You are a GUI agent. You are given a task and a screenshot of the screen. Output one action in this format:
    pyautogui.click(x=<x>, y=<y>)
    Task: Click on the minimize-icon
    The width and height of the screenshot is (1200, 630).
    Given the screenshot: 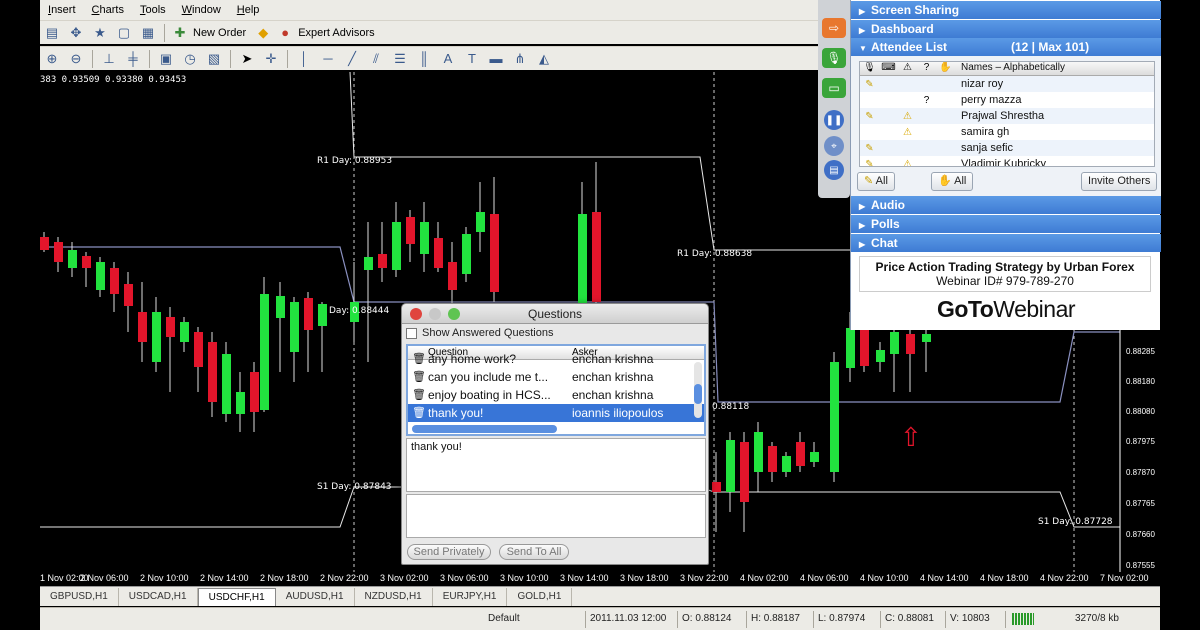 What is the action you would take?
    pyautogui.click(x=435, y=314)
    